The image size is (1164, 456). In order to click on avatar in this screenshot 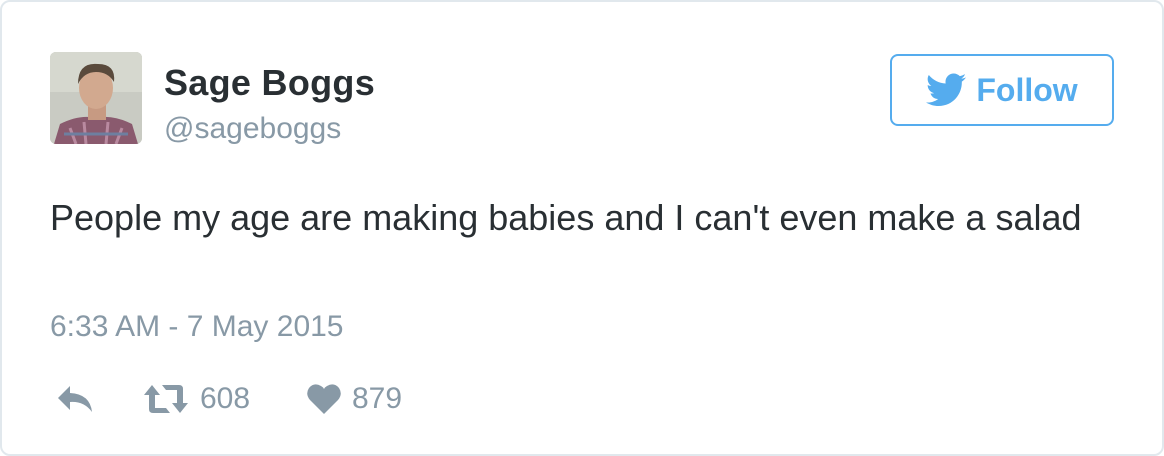, I will do `click(96, 98)`.